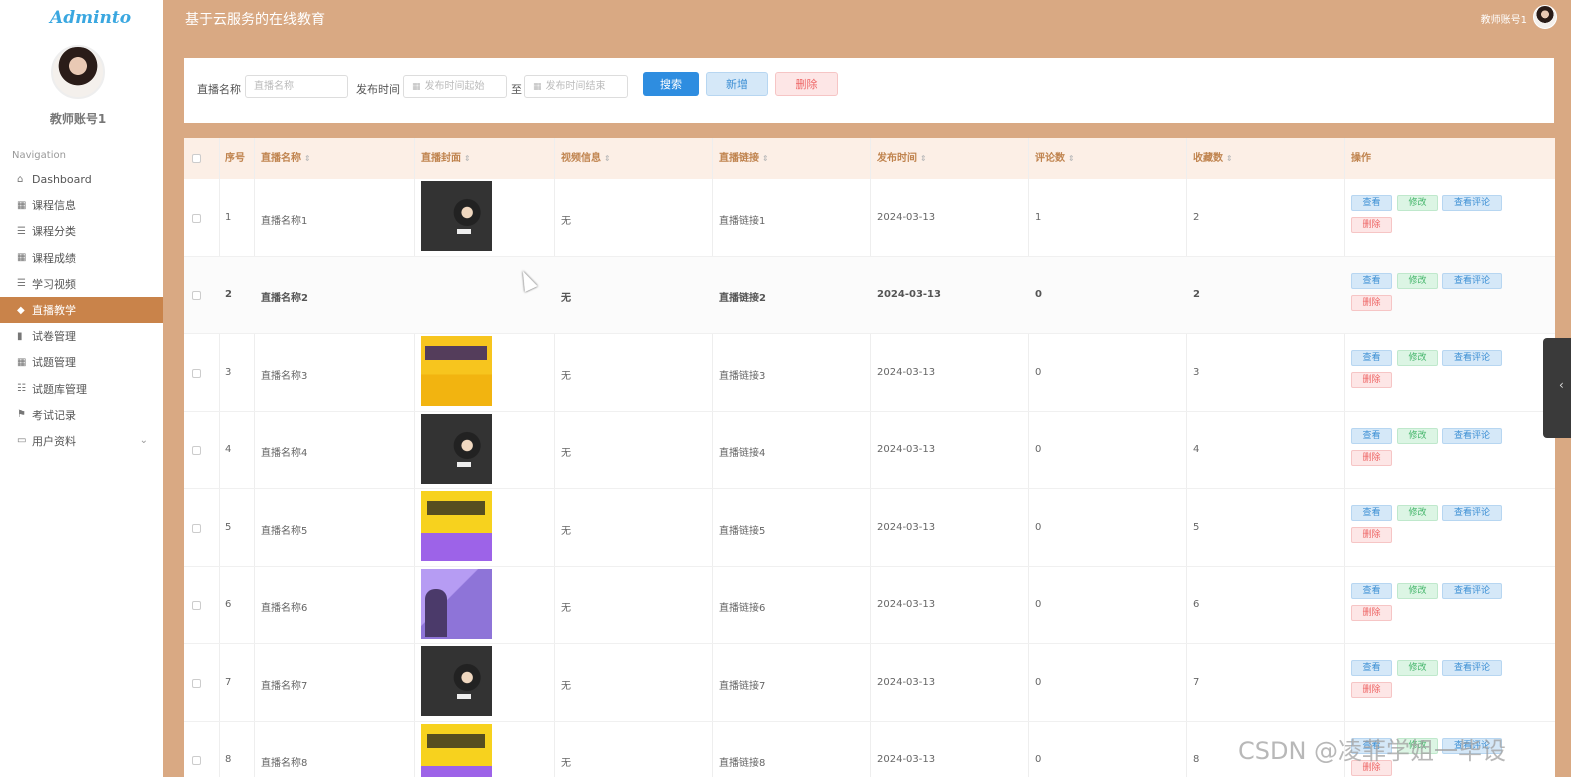 The image size is (1571, 777). I want to click on table-row: 5 直播名称5 无 直播链接5 2024-03-13 0 5 查看 修改 查看评论 删除, so click(869, 528).